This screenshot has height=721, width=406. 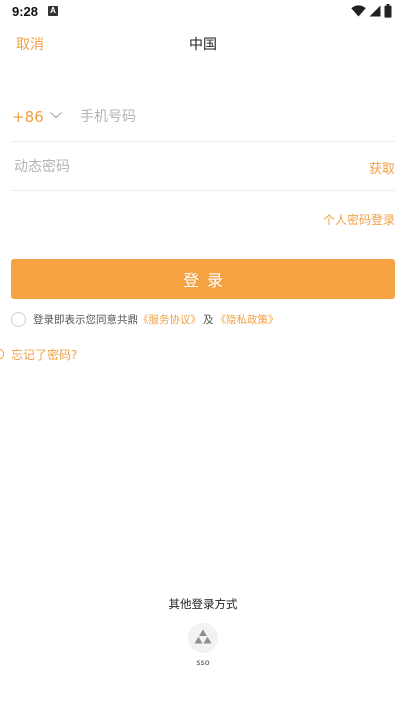 I want to click on phone-row: +86, so click(x=203, y=120).